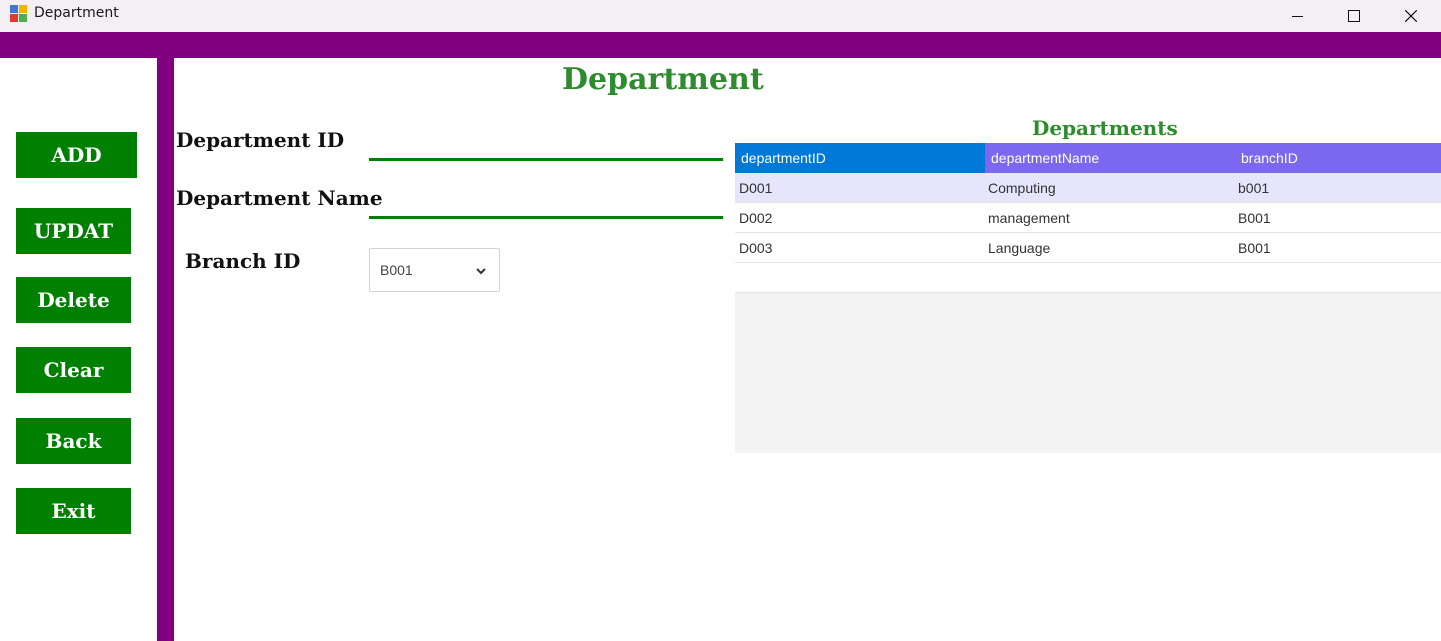 The width and height of the screenshot is (1441, 641). I want to click on table-cell: D001, so click(756, 188).